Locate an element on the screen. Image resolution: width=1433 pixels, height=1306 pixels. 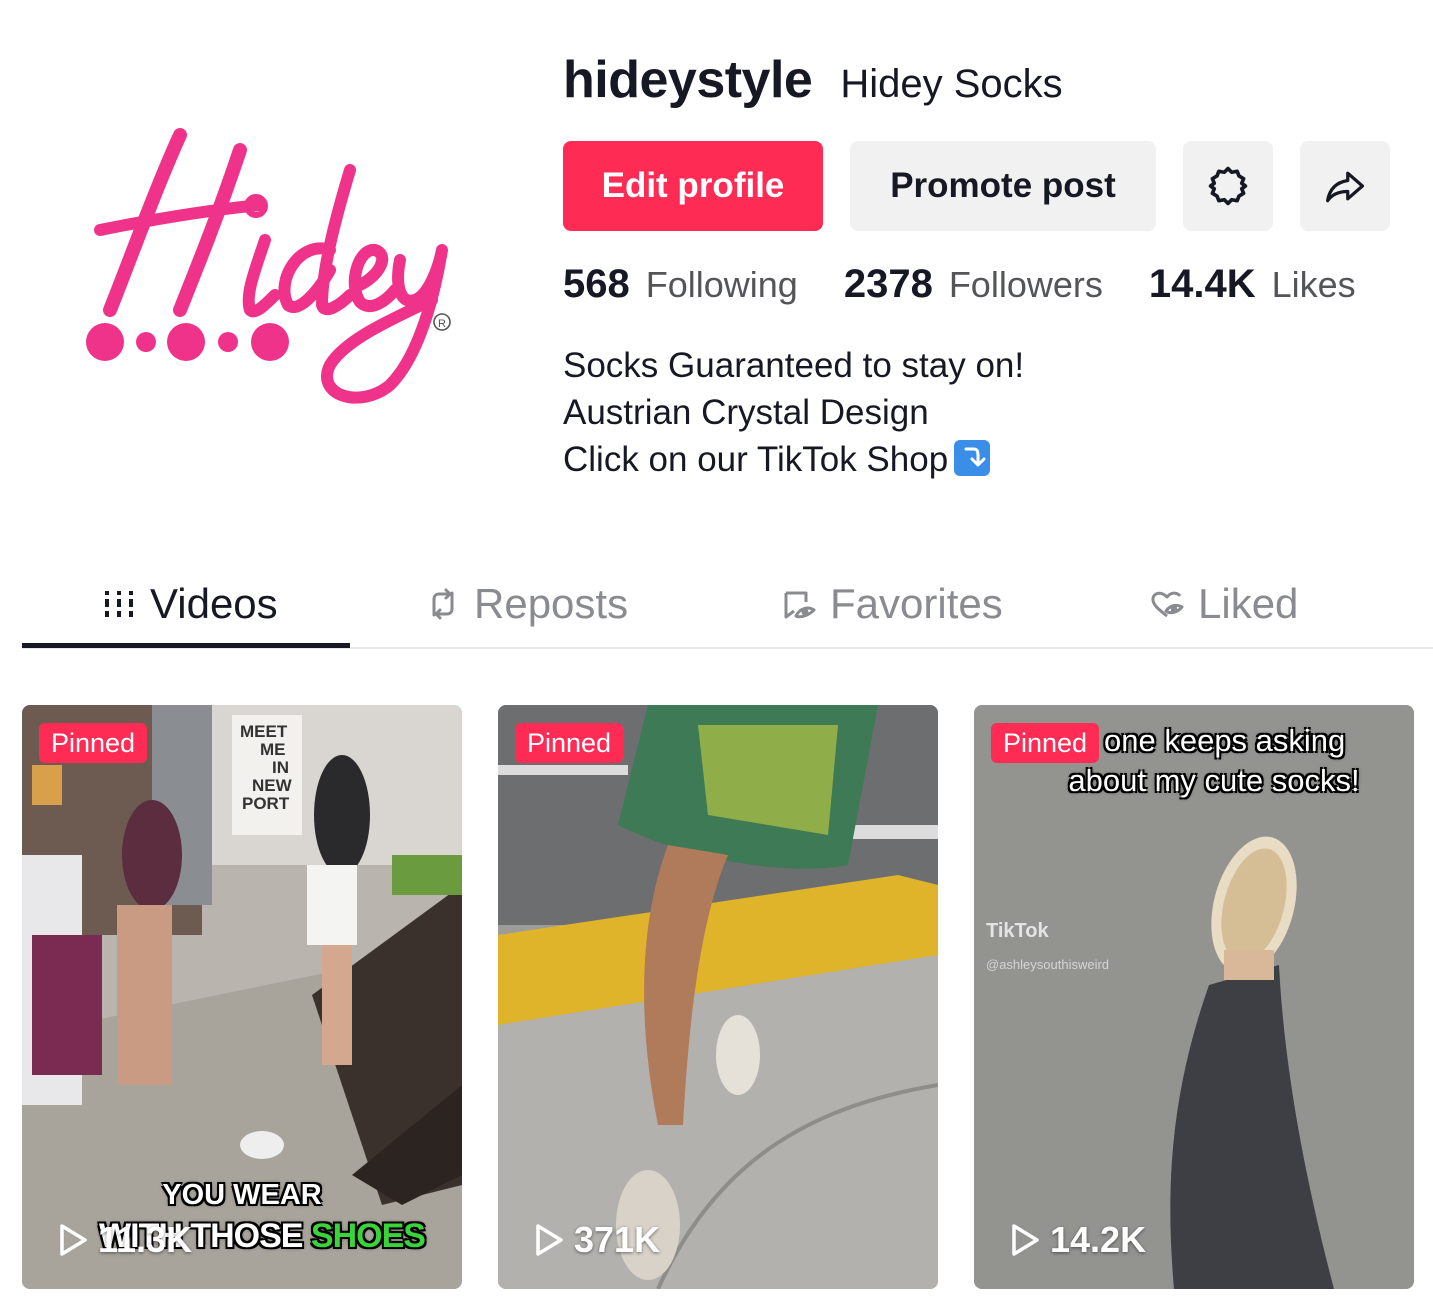
profile-stats: 568 Following 2378 Followers 14.4K Likes is located at coordinates (982, 284).